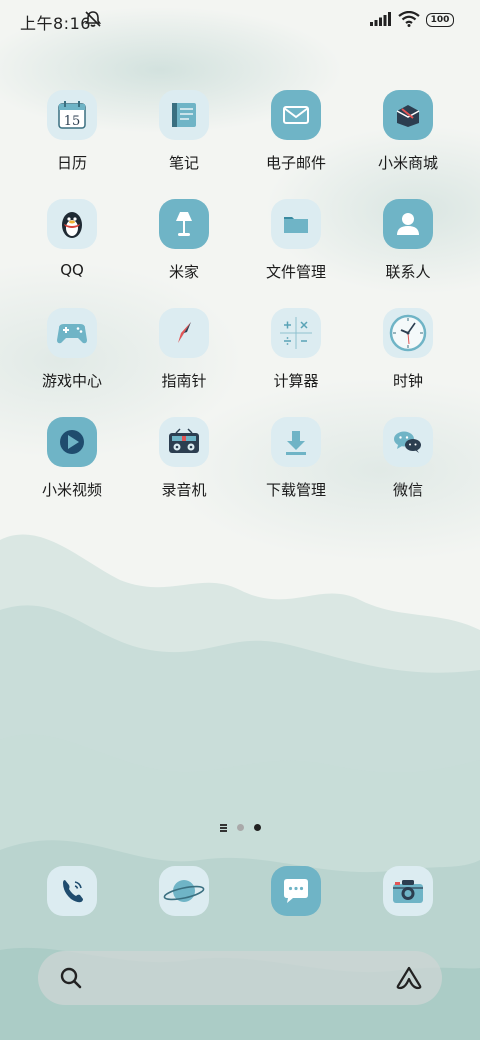 The height and width of the screenshot is (1040, 480). Describe the element at coordinates (409, 19) in the screenshot. I see `wifi-icon` at that location.